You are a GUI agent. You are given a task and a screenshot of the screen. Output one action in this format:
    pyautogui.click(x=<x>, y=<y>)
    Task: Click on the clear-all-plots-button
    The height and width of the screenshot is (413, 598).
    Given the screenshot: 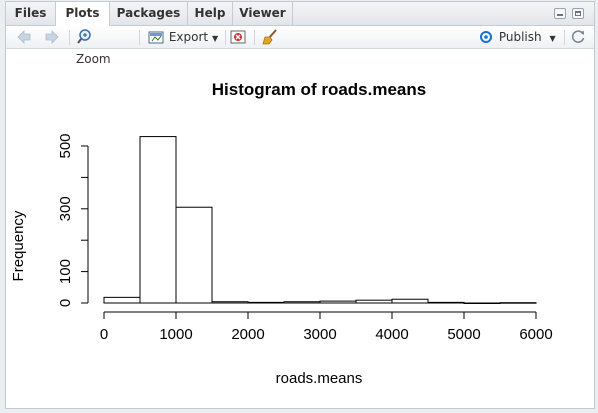 What is the action you would take?
    pyautogui.click(x=270, y=37)
    